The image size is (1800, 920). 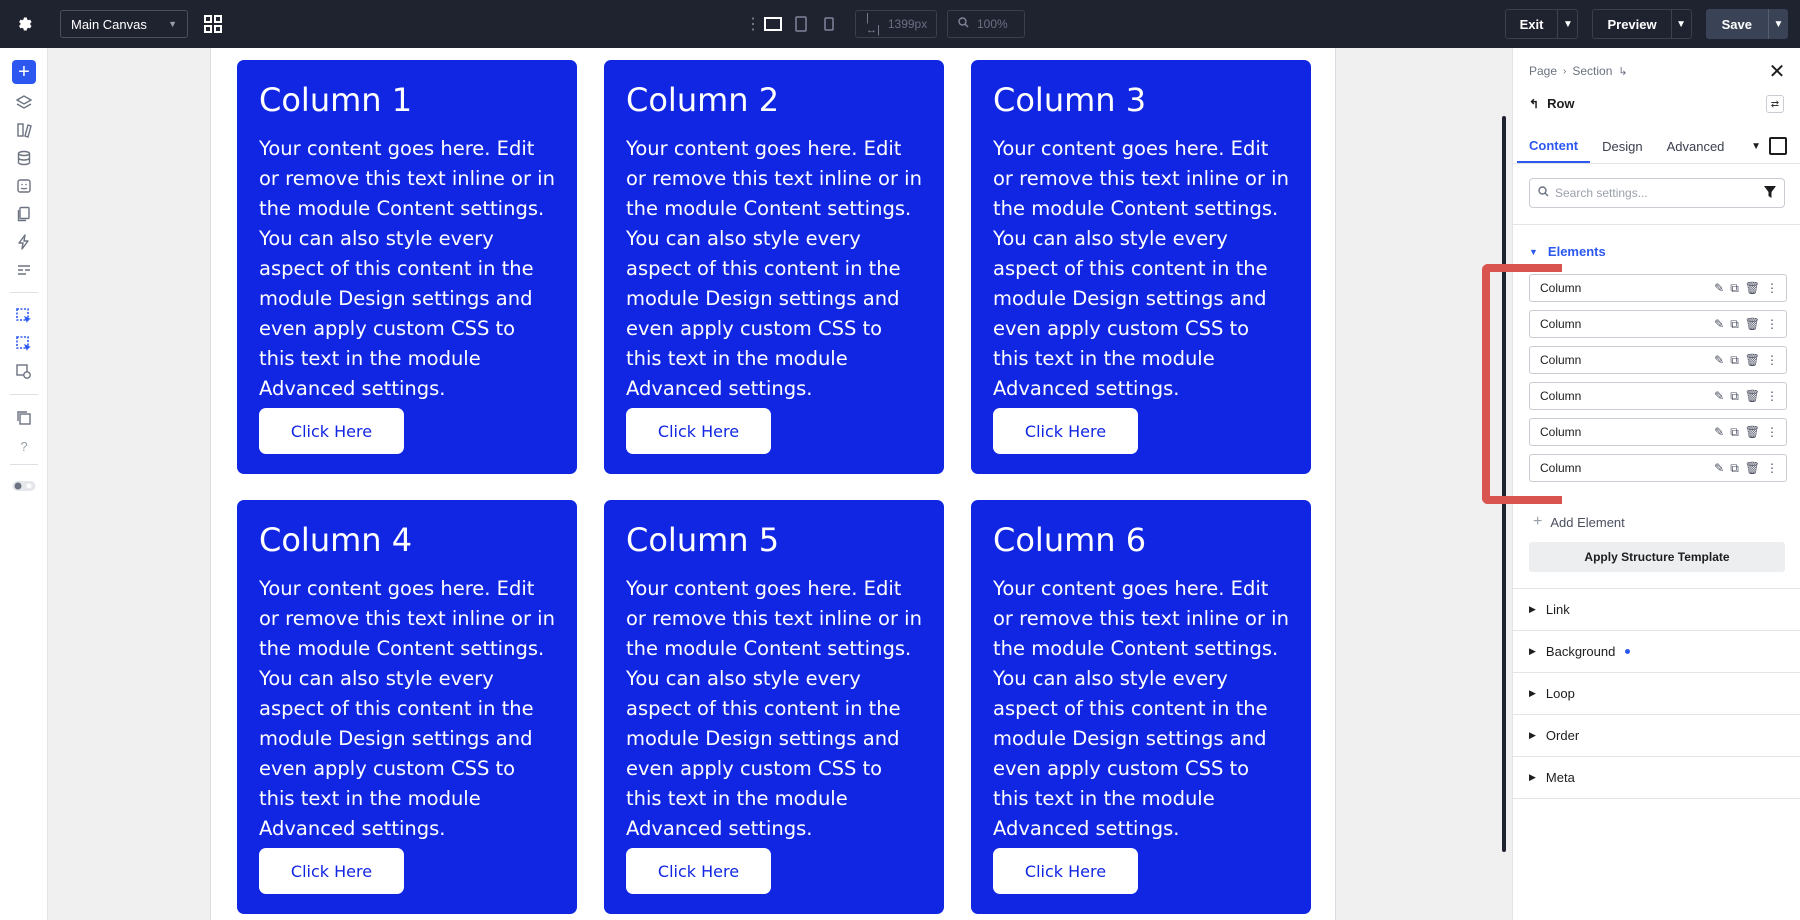 What do you see at coordinates (24, 242) in the screenshot?
I see `lightning-icon` at bounding box center [24, 242].